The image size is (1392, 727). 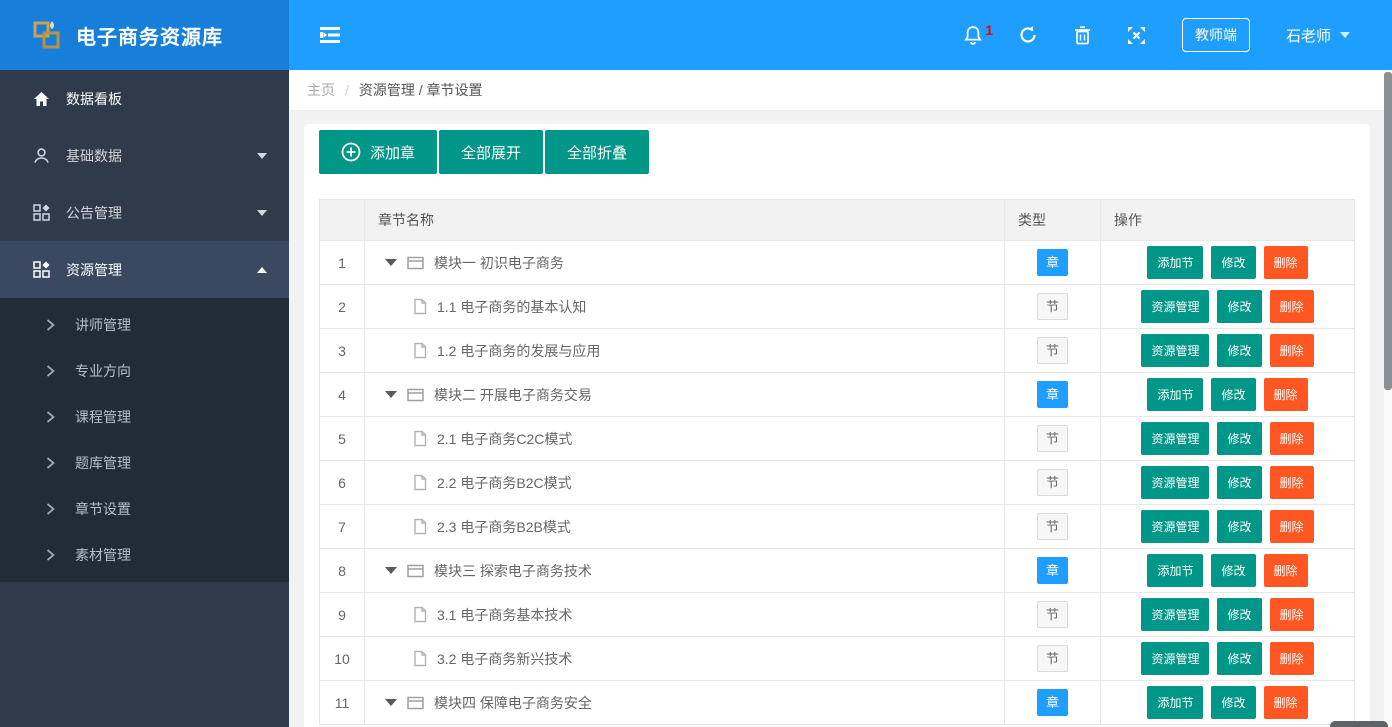 I want to click on sidebar-item-label: 资源管理, so click(x=94, y=269).